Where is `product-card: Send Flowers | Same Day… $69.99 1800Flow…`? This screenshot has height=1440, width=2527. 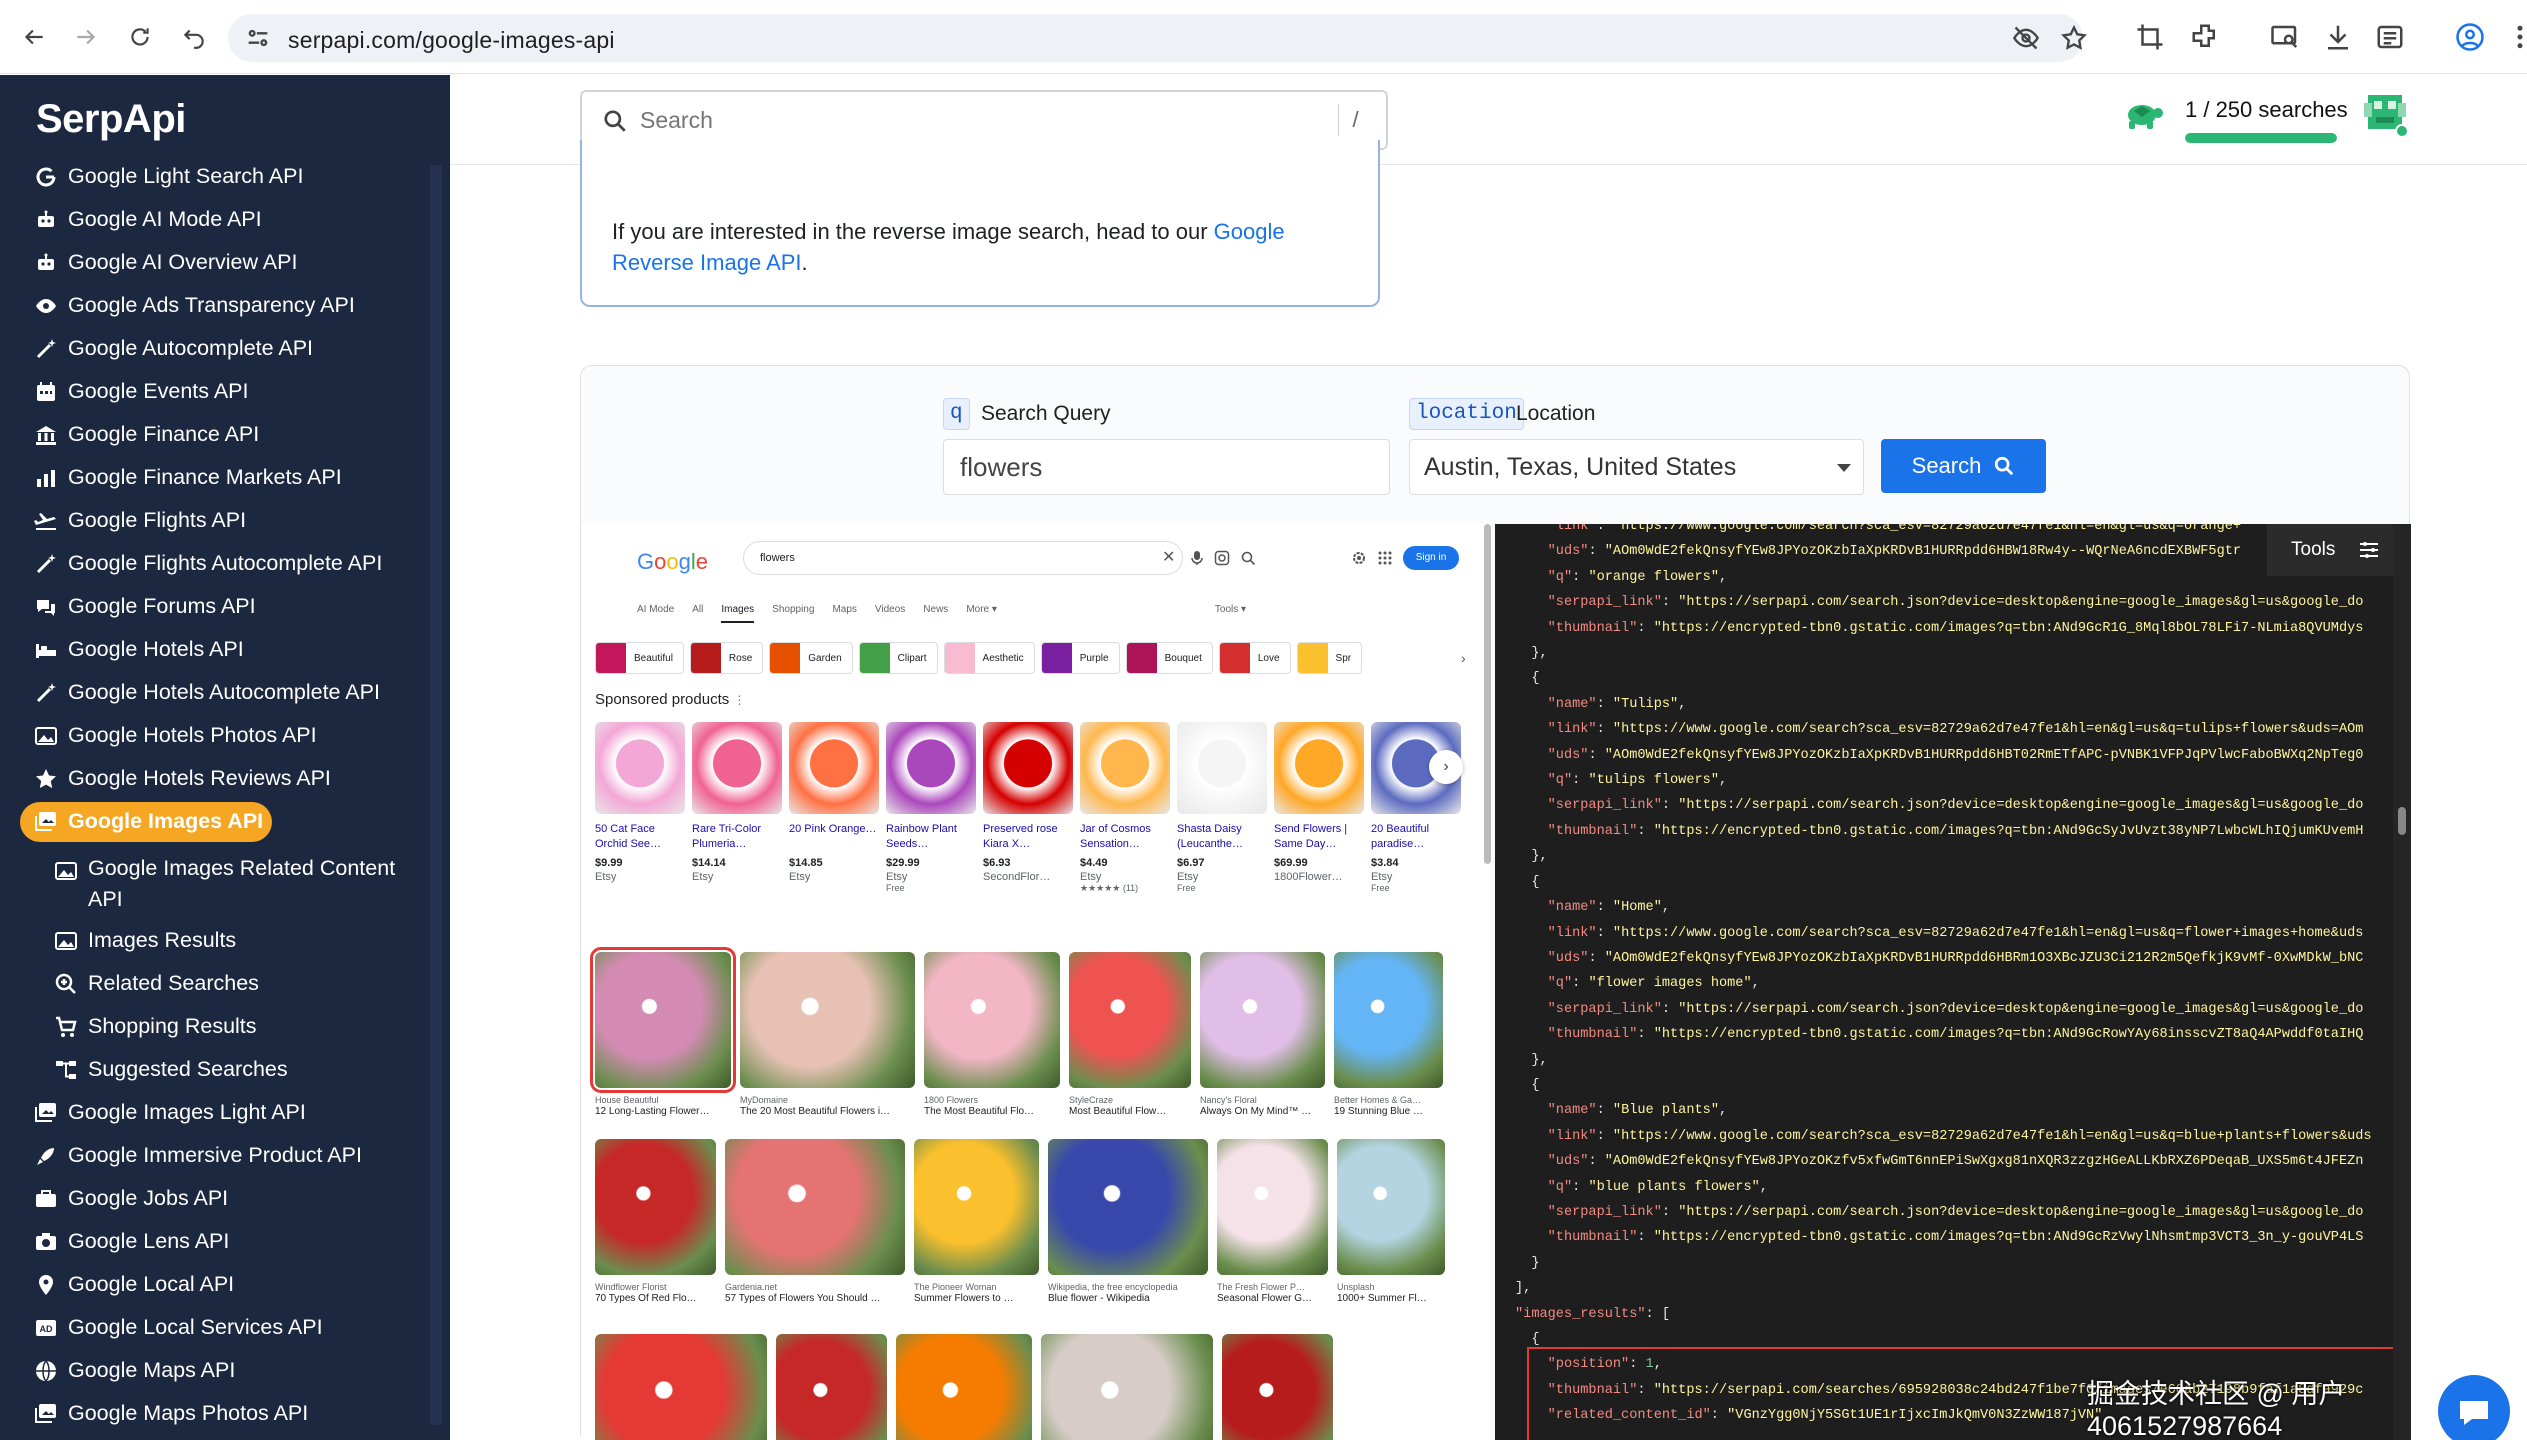
product-card: Send Flowers | Same Day… $69.99 1800Flow… is located at coordinates (1319, 808).